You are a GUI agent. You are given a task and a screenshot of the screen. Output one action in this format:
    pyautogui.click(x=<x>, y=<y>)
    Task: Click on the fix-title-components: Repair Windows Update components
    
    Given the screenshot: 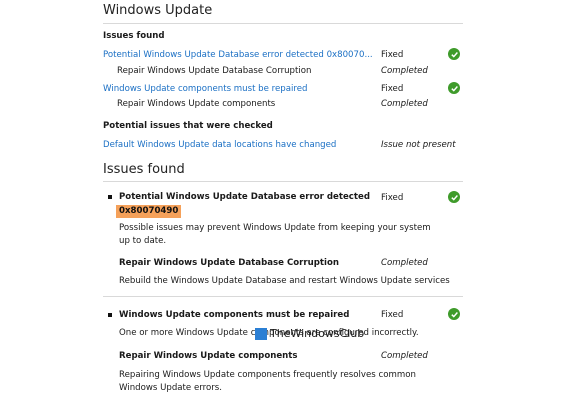 What is the action you would take?
    pyautogui.click(x=208, y=356)
    